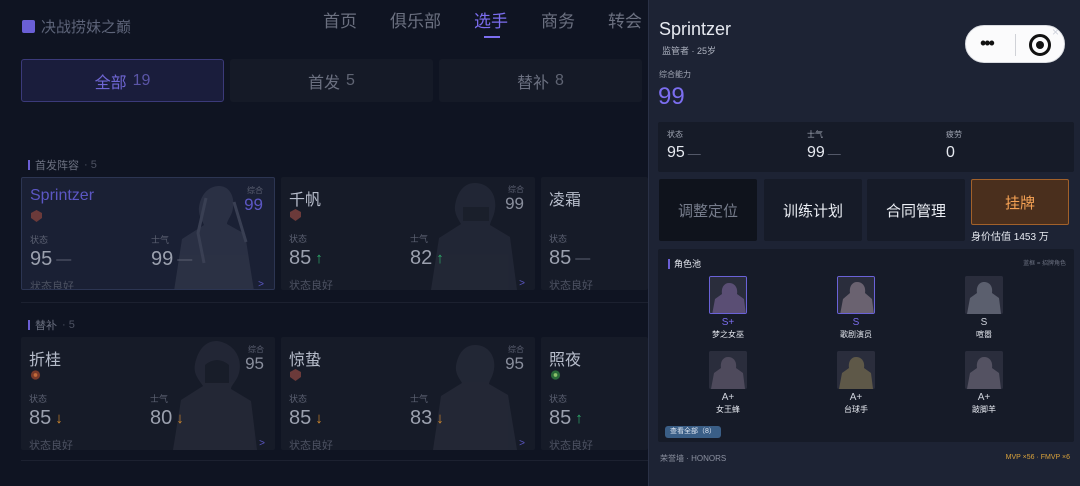  I want to click on miniprogram-capsule: •••, so click(1015, 44).